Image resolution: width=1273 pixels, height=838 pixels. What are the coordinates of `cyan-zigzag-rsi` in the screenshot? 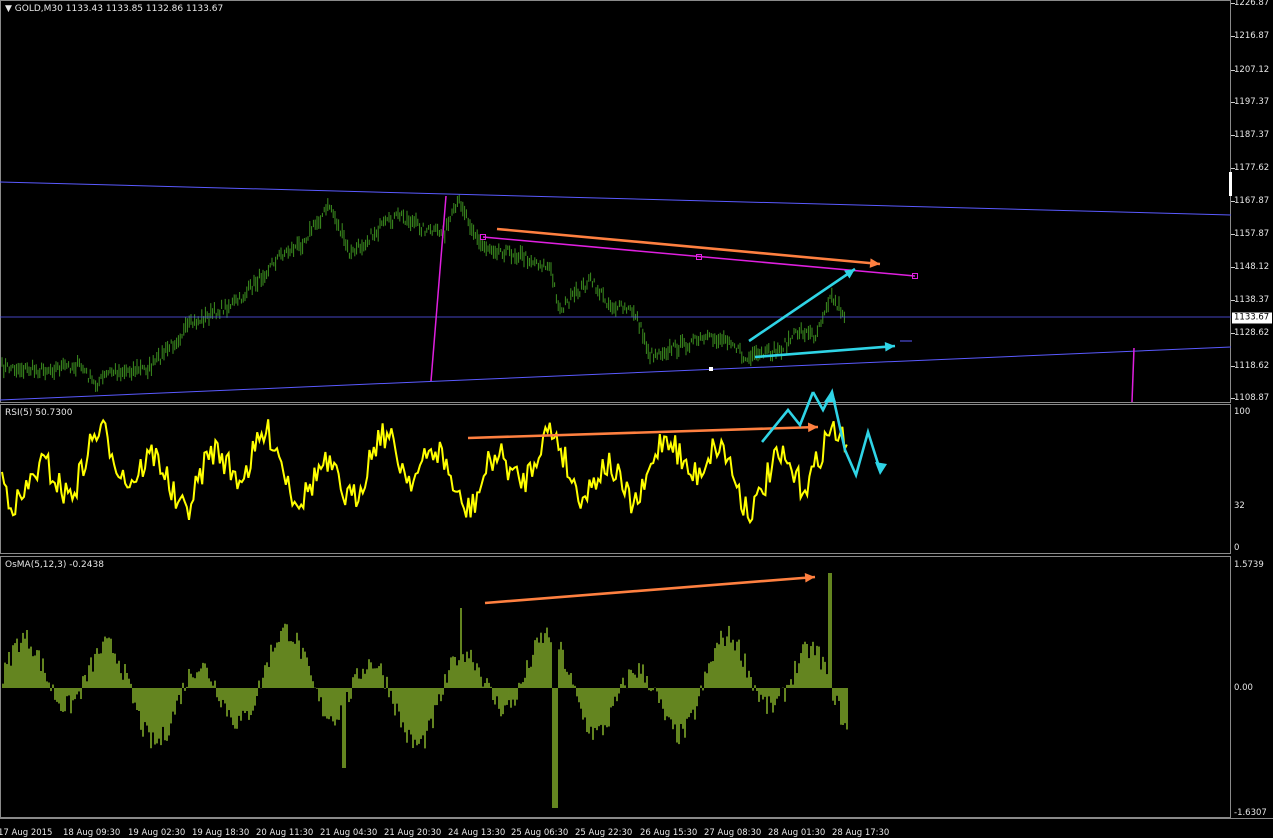 It's located at (787, 417).